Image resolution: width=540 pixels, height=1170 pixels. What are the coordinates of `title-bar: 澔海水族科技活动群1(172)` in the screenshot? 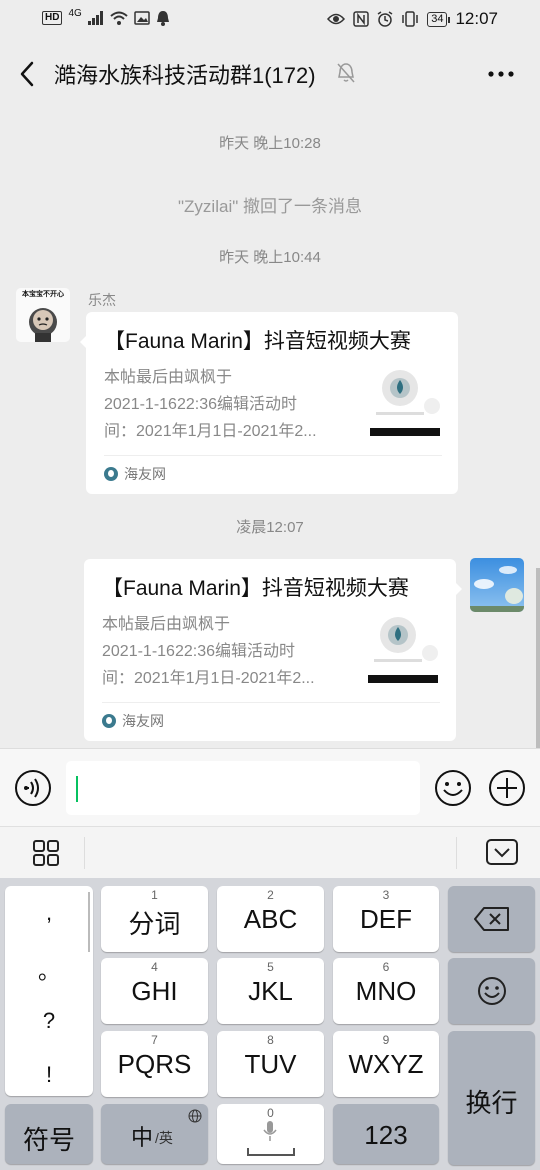 It's located at (270, 74).